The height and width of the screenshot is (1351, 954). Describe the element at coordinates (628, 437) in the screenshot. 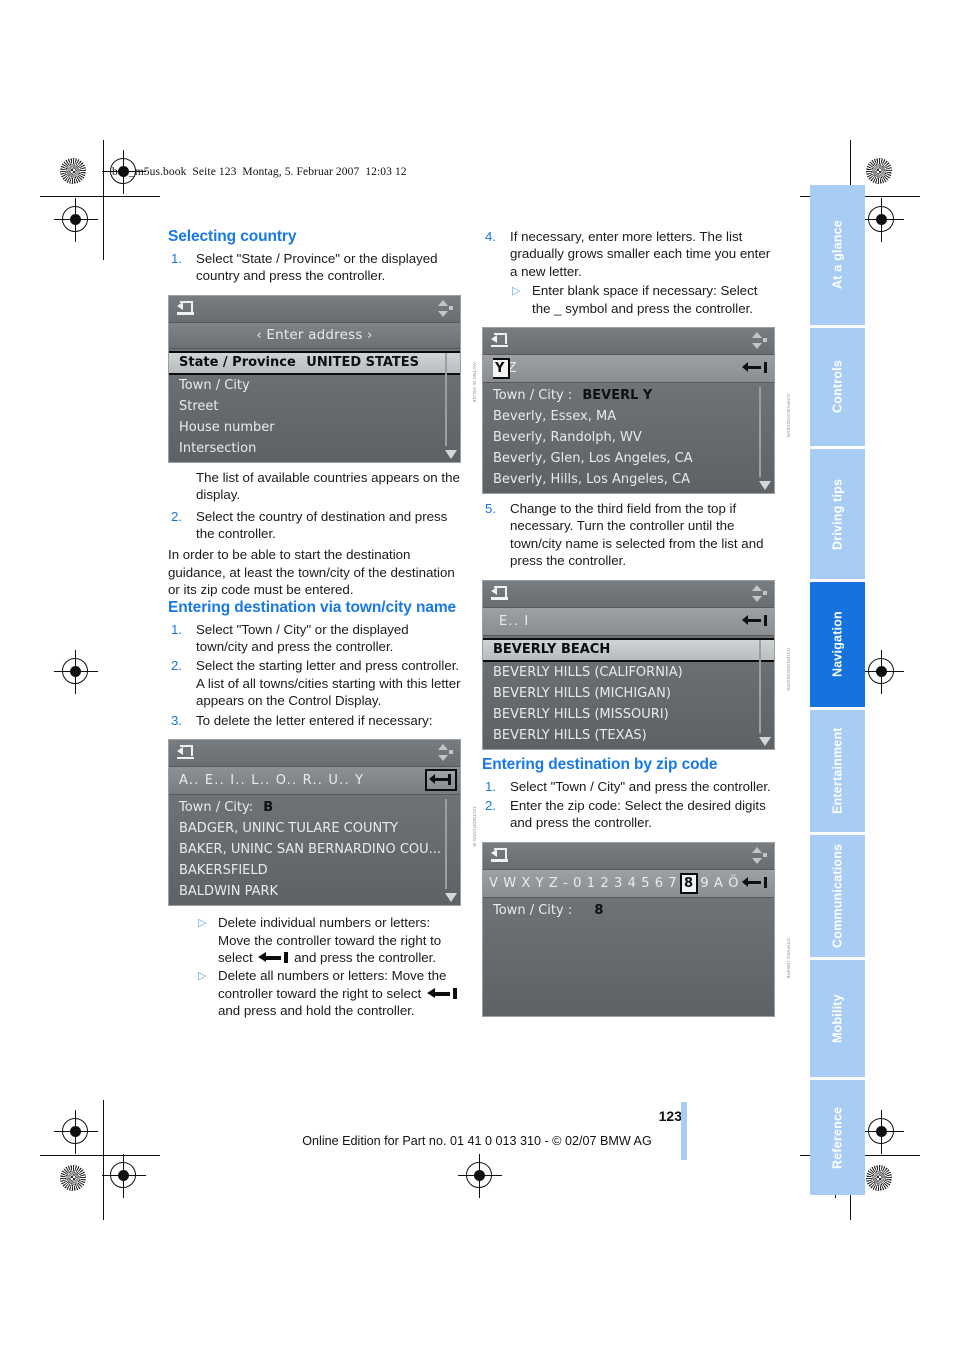

I see `list-item: Beverly, Randolph, WV` at that location.